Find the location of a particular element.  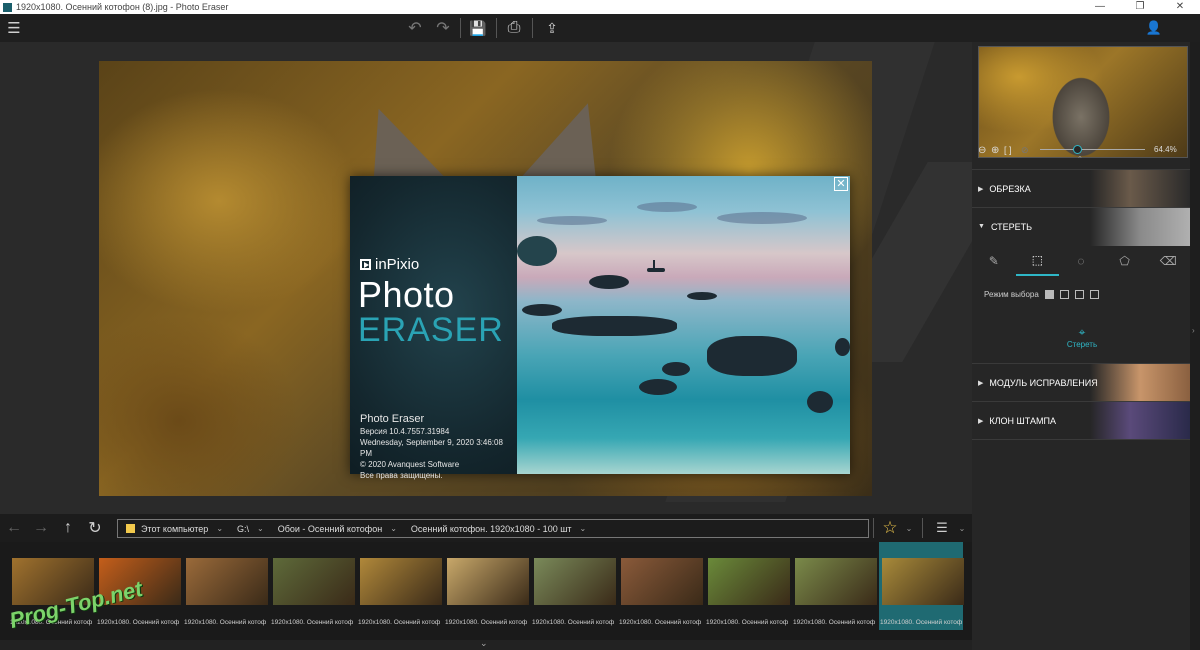

chevron-right-icon: › is located at coordinates (1193, 330).